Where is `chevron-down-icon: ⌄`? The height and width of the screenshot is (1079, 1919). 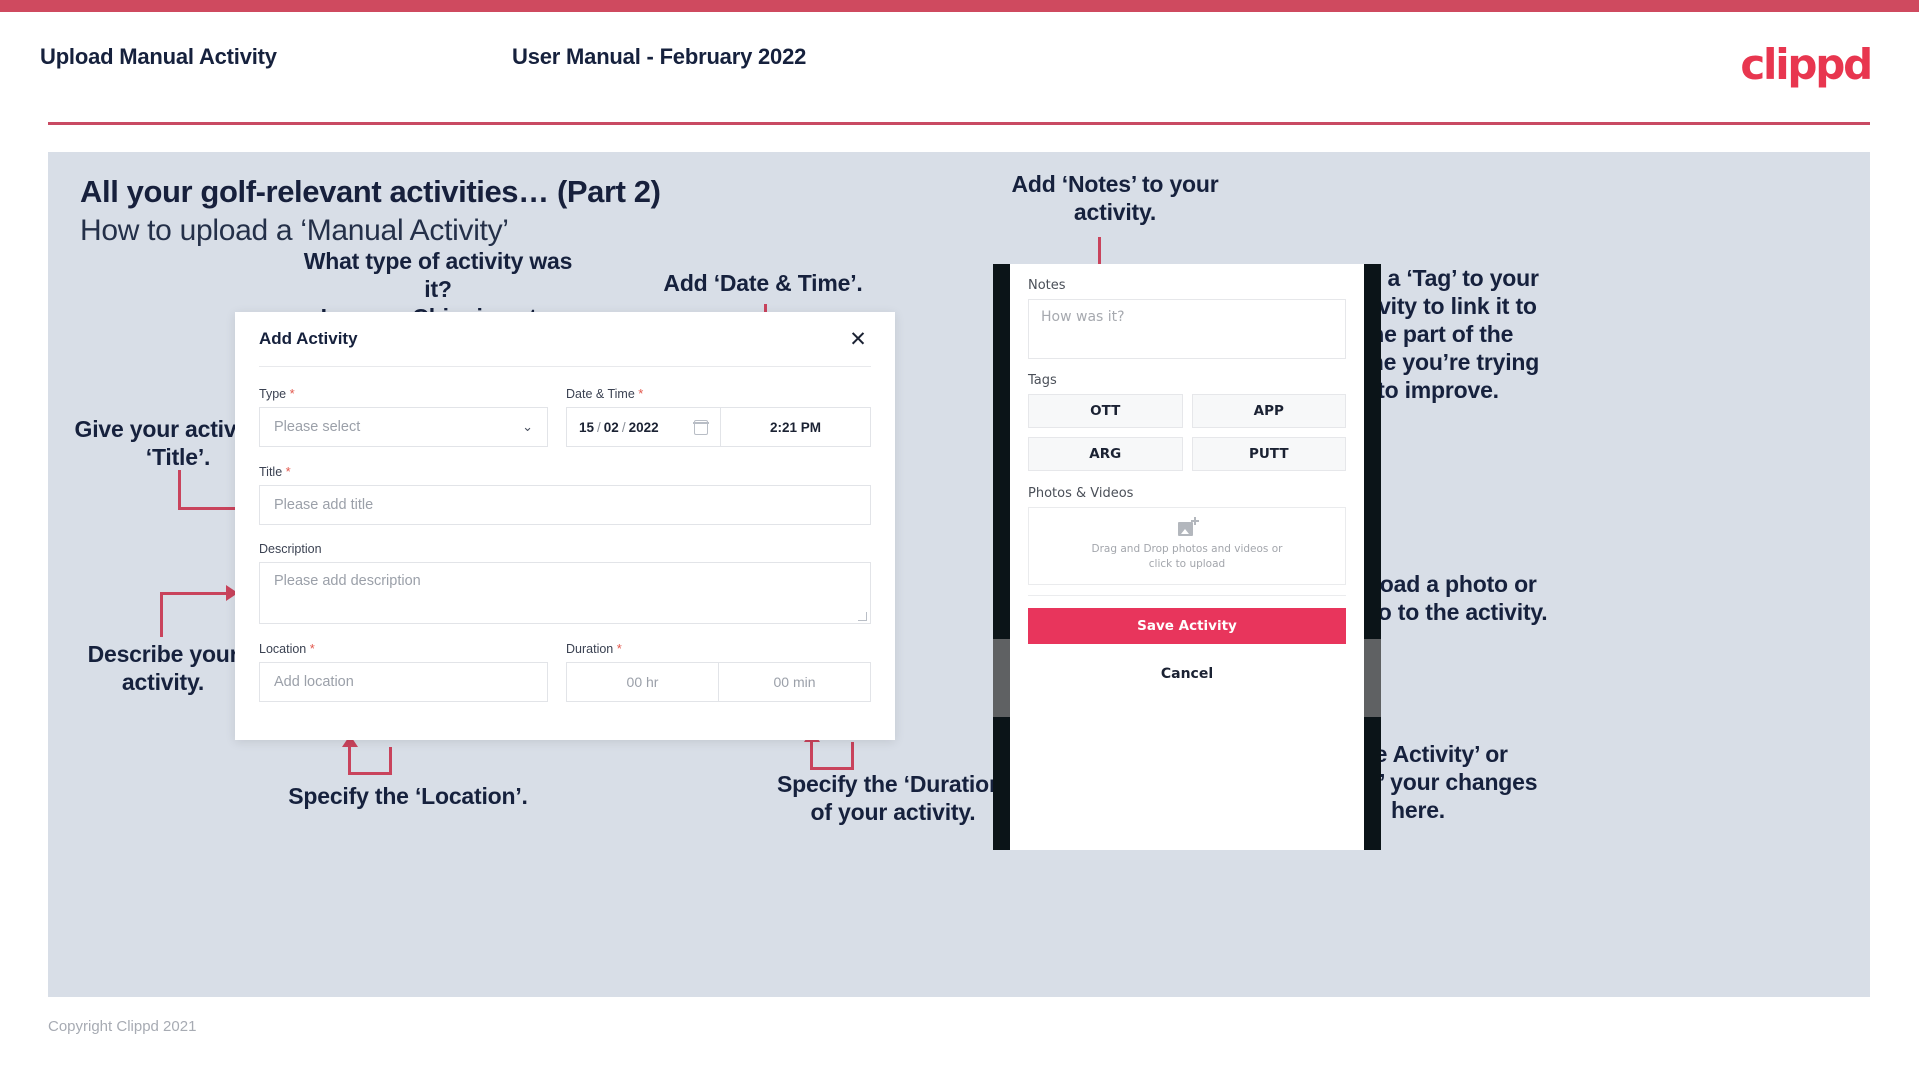
chevron-down-icon: ⌄ is located at coordinates (527, 426).